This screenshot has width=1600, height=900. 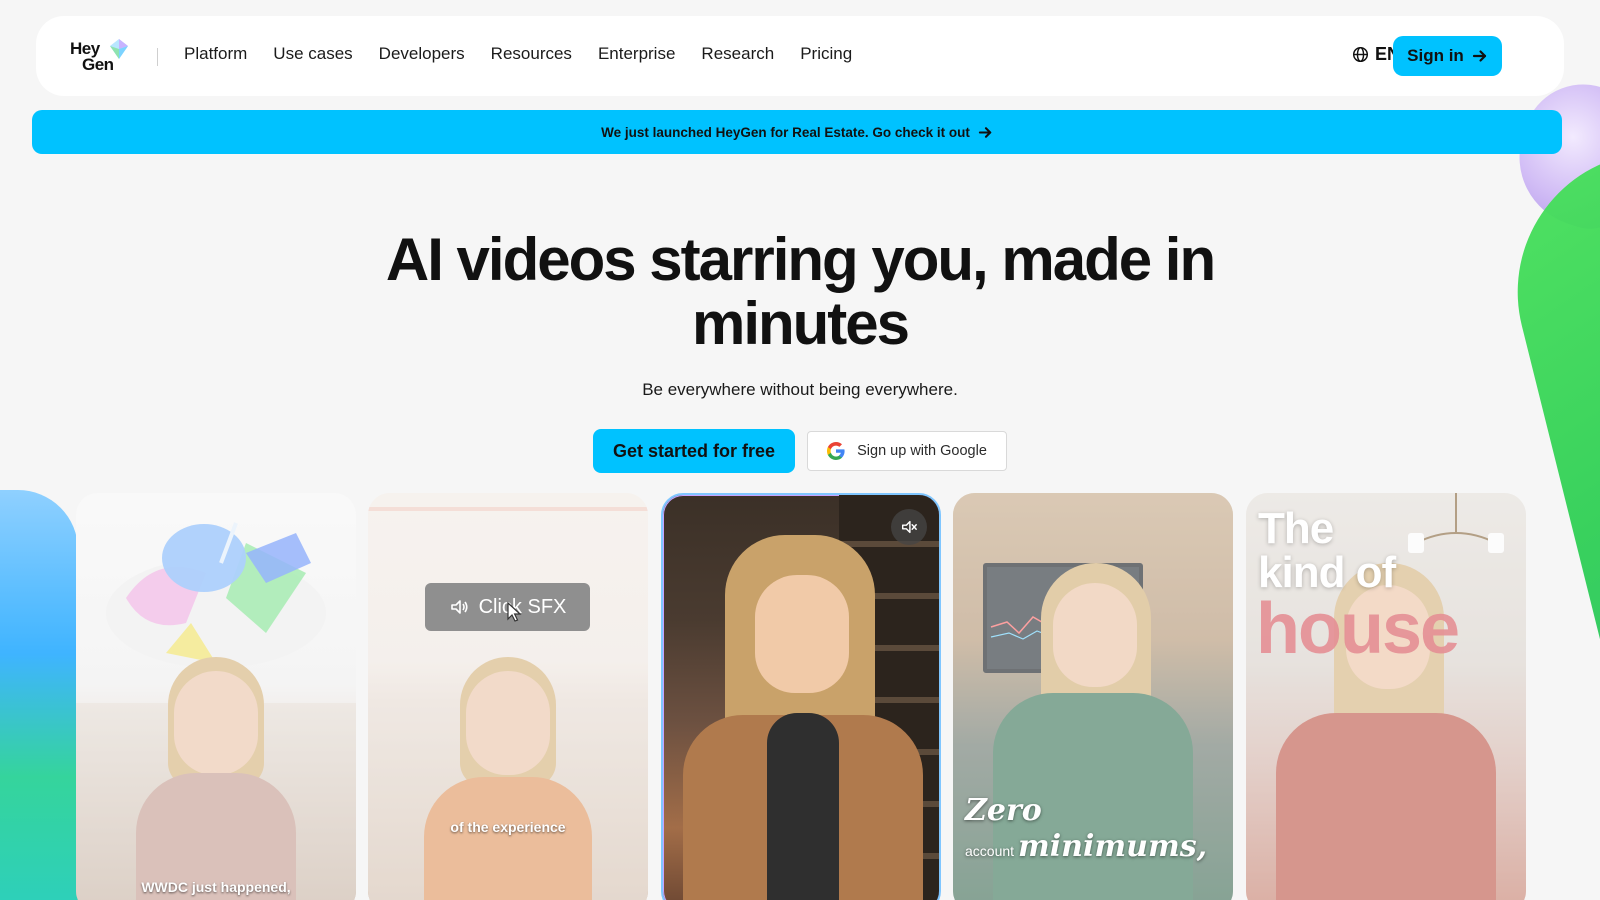 What do you see at coordinates (1358, 629) in the screenshot?
I see `caption-word-house: house` at bounding box center [1358, 629].